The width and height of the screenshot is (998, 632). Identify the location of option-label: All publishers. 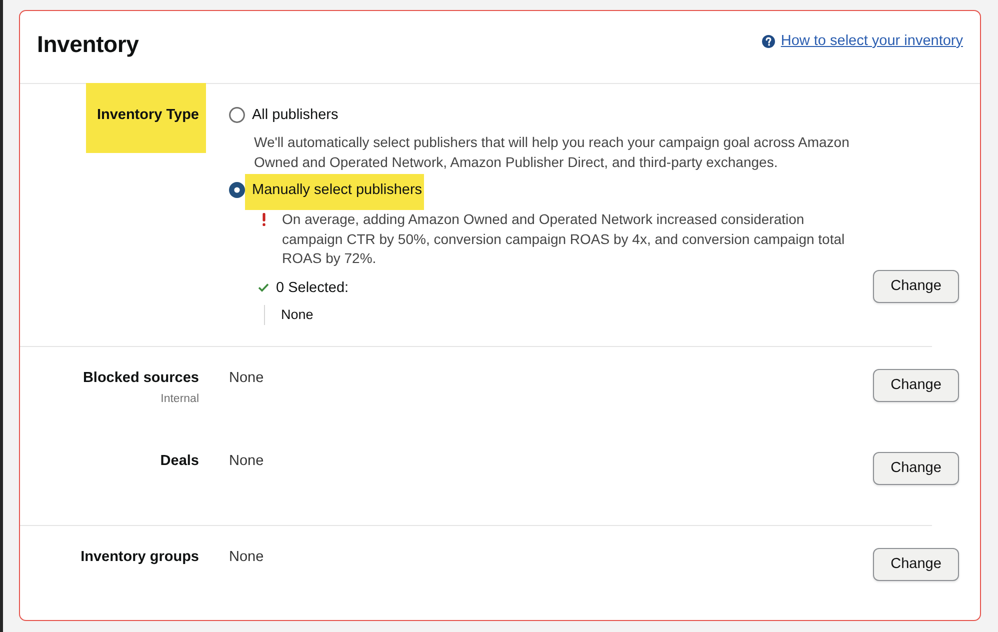
(295, 115).